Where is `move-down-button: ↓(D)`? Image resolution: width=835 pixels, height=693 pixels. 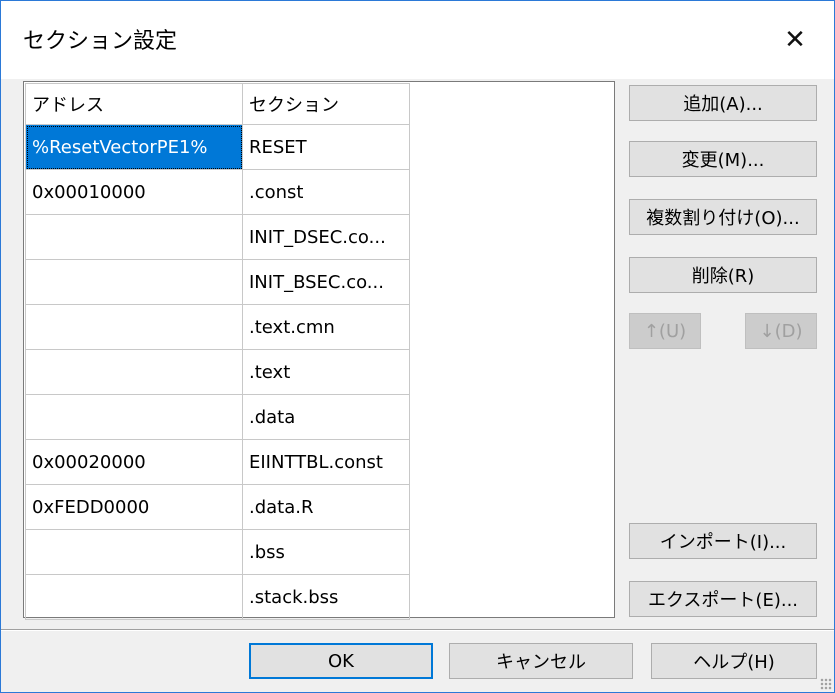 move-down-button: ↓(D) is located at coordinates (781, 331).